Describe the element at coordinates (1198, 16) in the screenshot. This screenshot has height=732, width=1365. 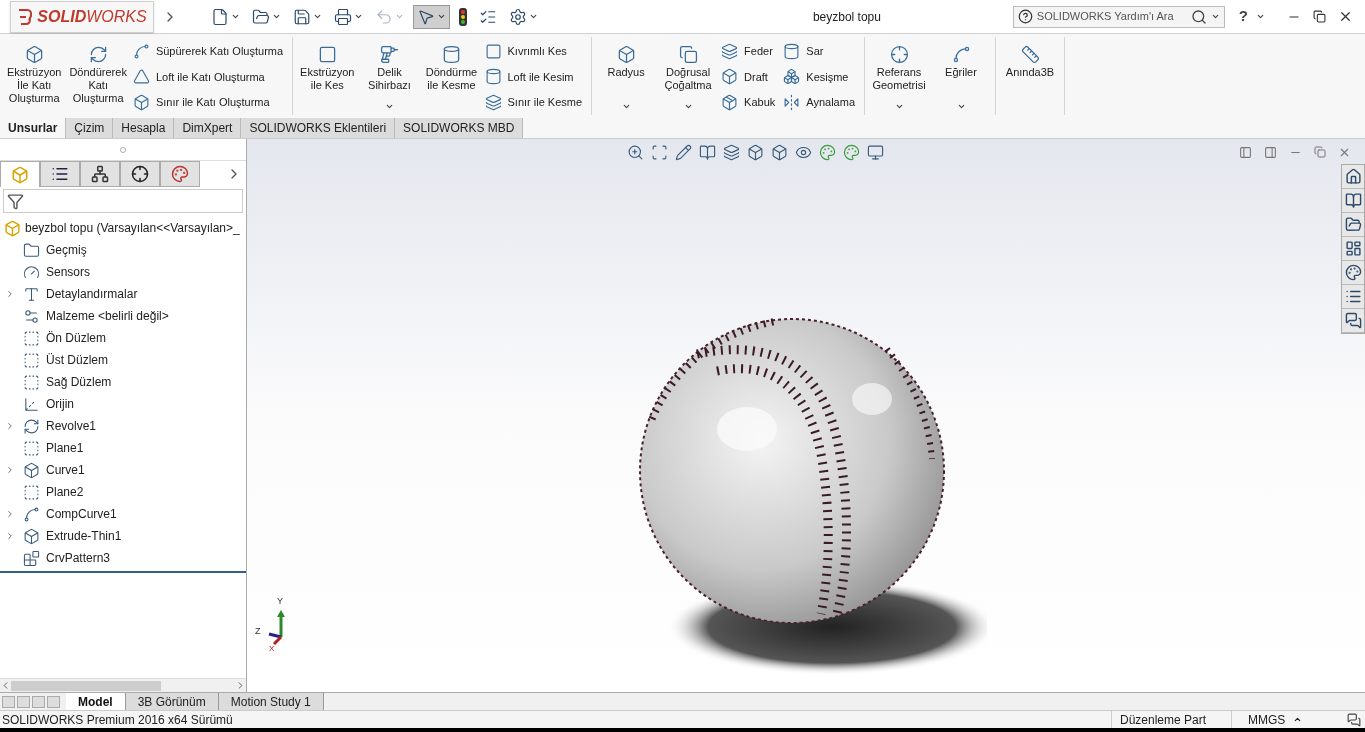
I see `search-icon` at that location.